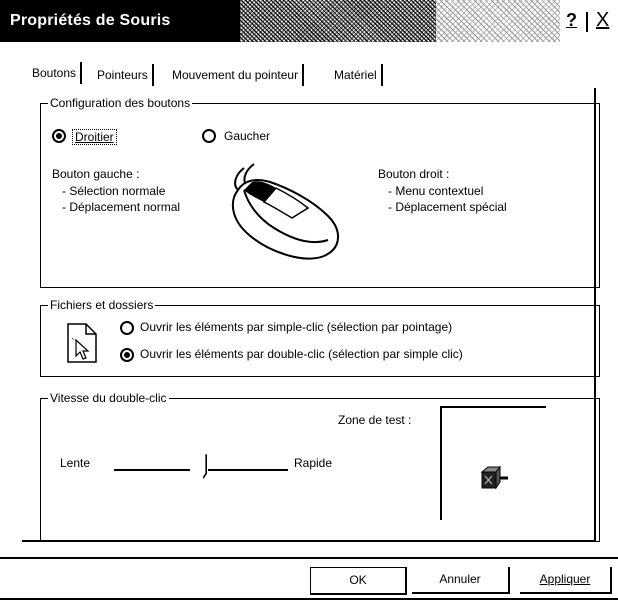  Describe the element at coordinates (587, 22) in the screenshot. I see `title-button-divider` at that location.